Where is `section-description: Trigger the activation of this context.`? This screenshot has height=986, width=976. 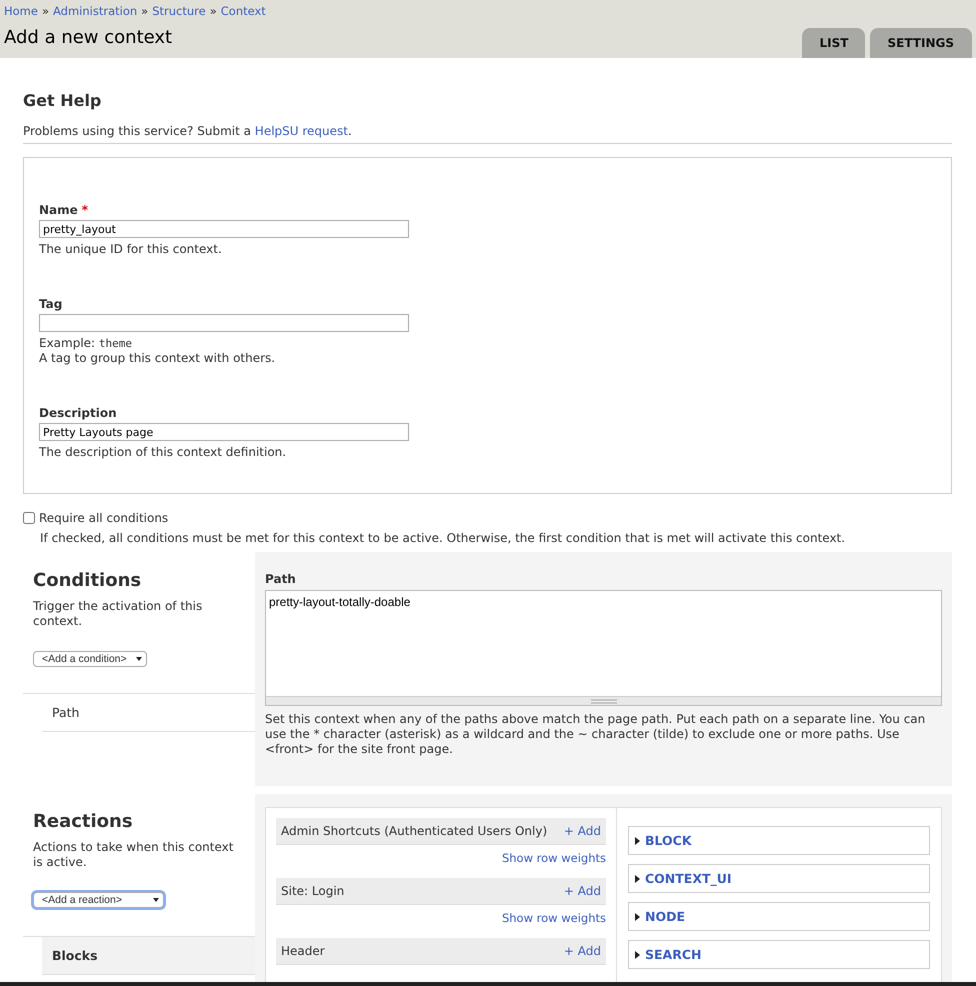
section-description: Trigger the activation of this context. is located at coordinates (118, 614).